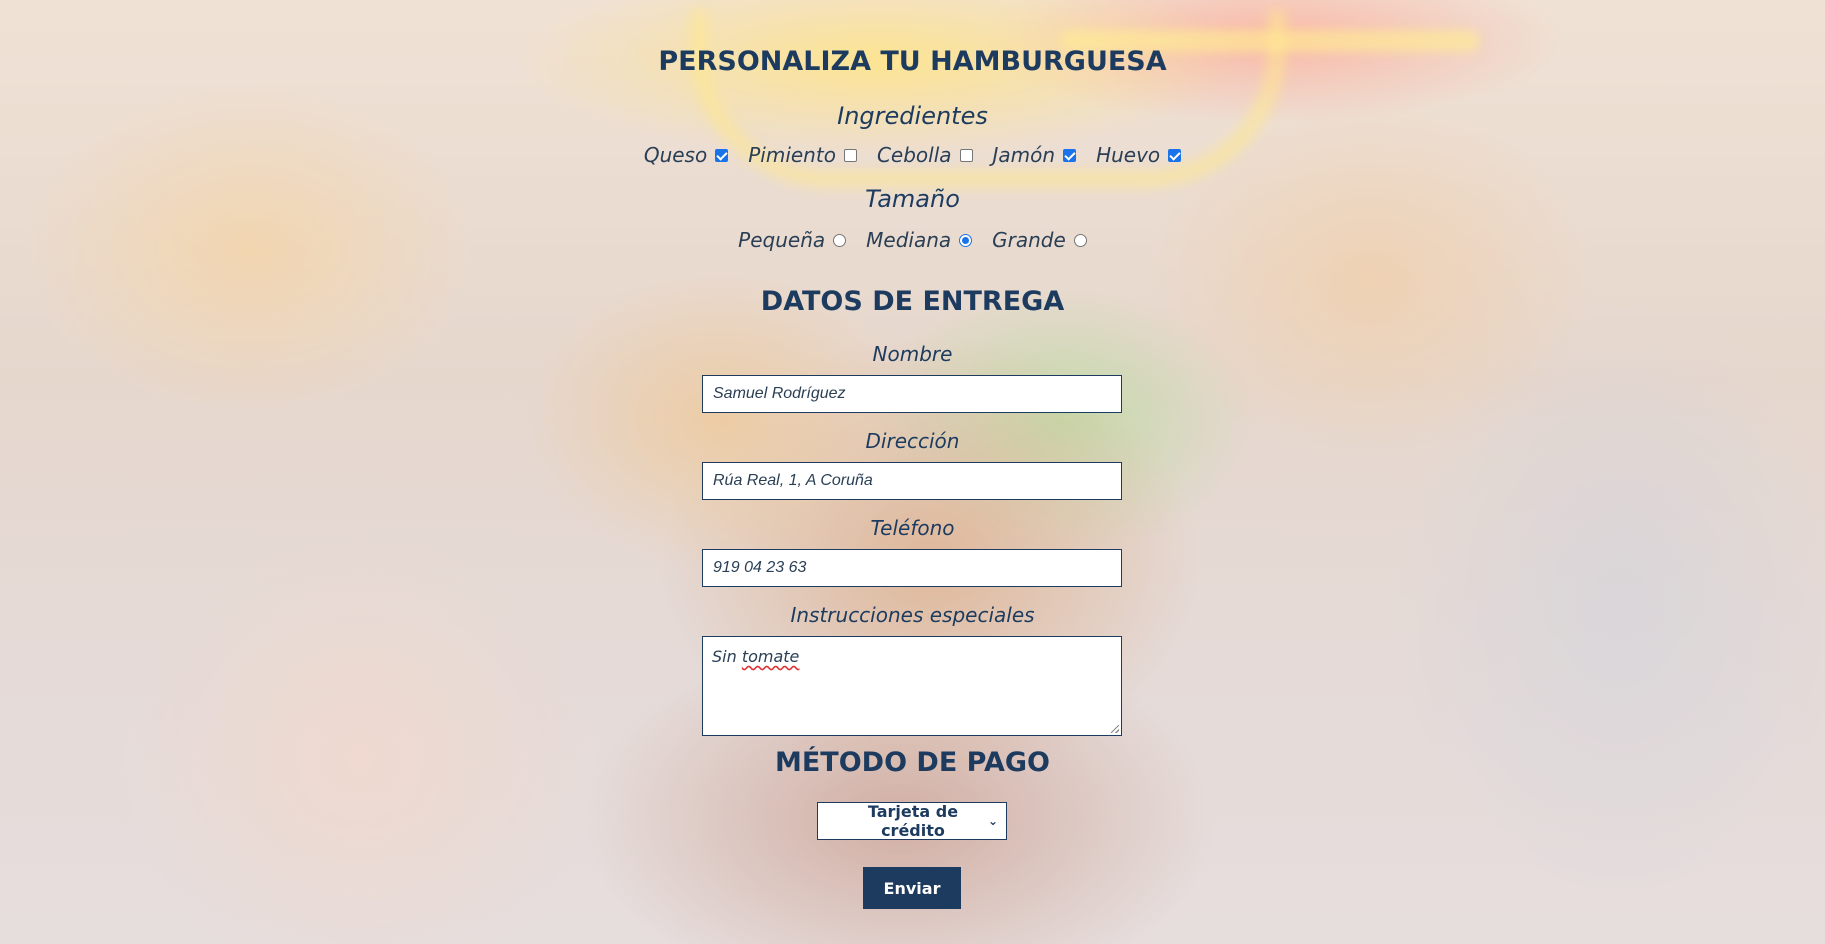  Describe the element at coordinates (912, 615) in the screenshot. I see `instructions-label: Instrucciones especiales` at that location.